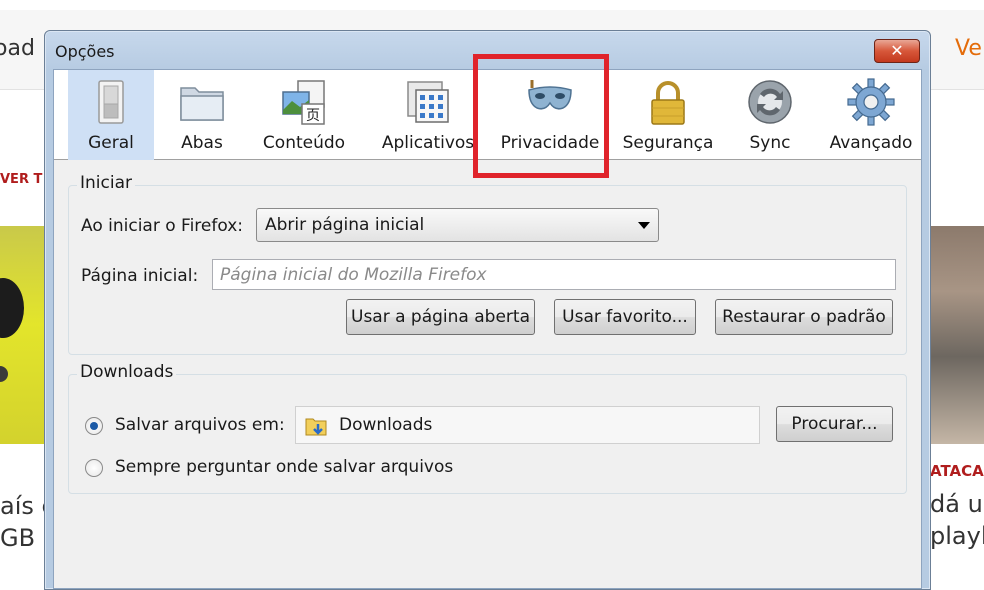  Describe the element at coordinates (527, 425) in the screenshot. I see `download-folder-field: Downloads` at that location.